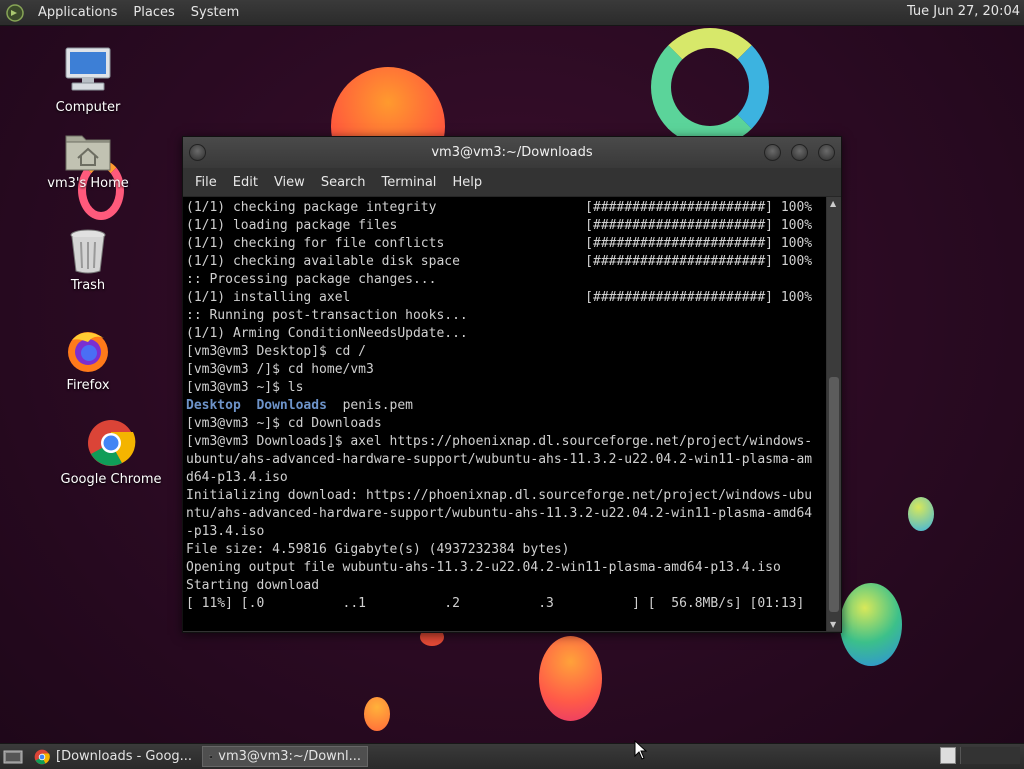 The image size is (1024, 769). What do you see at coordinates (512, 182) in the screenshot?
I see `window-menubar: File Edit View Search Terminal Help` at bounding box center [512, 182].